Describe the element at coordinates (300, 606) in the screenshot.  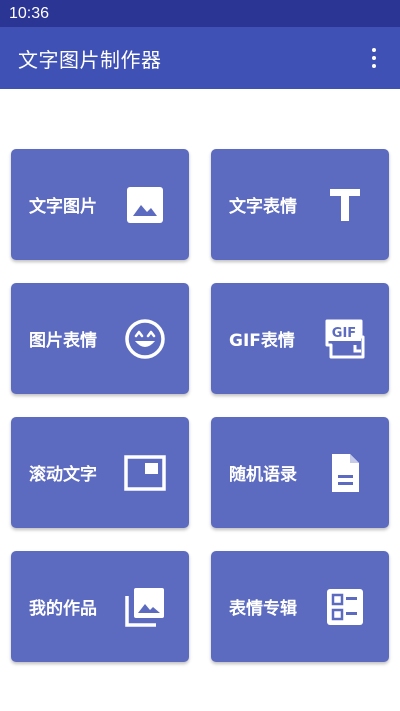
I see `card-emoji-album: 表情专辑` at that location.